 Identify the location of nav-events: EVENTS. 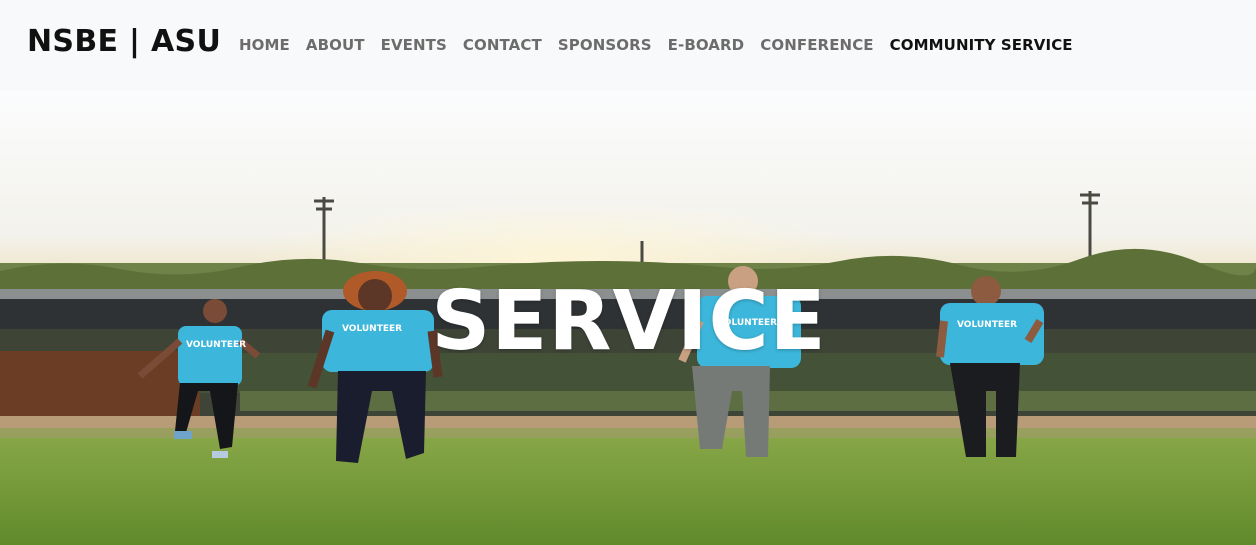
(414, 45).